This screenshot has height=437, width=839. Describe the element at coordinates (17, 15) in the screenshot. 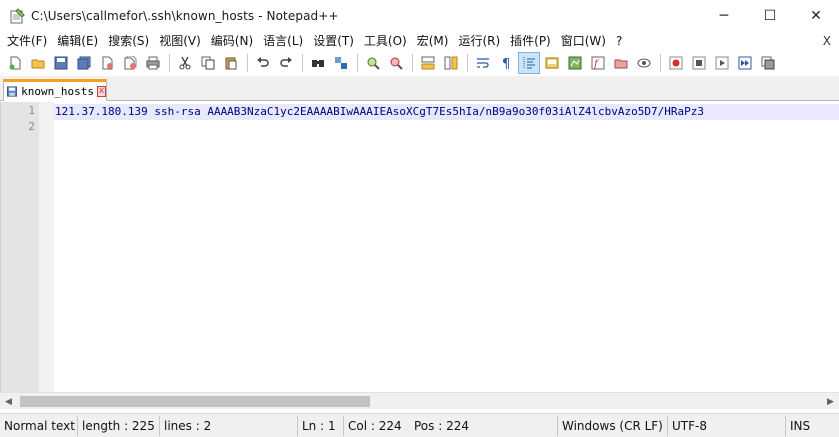

I see `notepad-app-icon` at that location.